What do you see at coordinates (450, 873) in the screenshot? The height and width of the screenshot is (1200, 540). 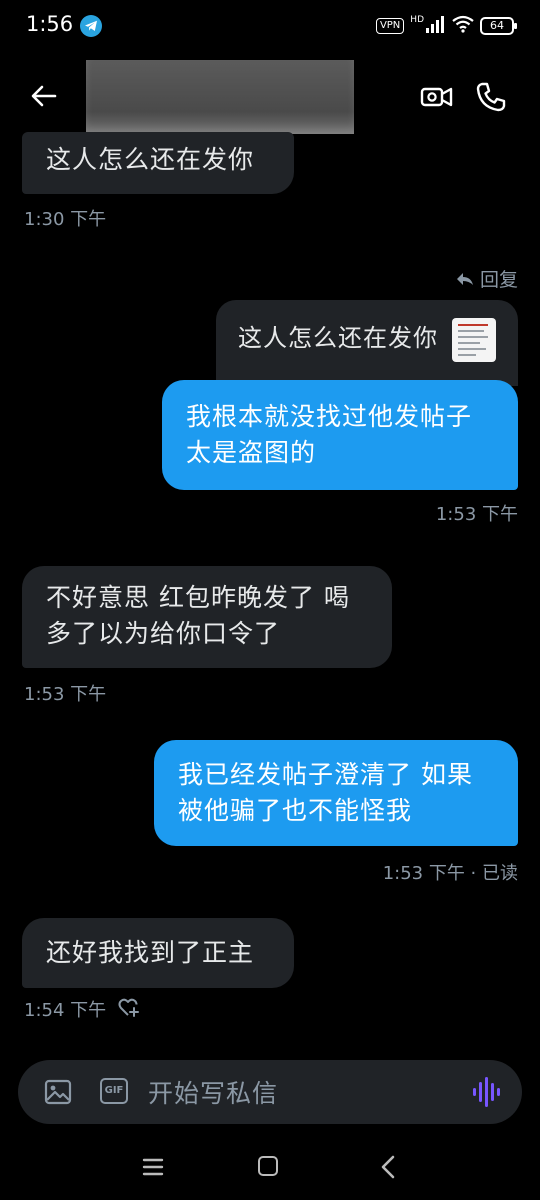 I see `message-timestamp-read: 1:53 下午 · 已读` at bounding box center [450, 873].